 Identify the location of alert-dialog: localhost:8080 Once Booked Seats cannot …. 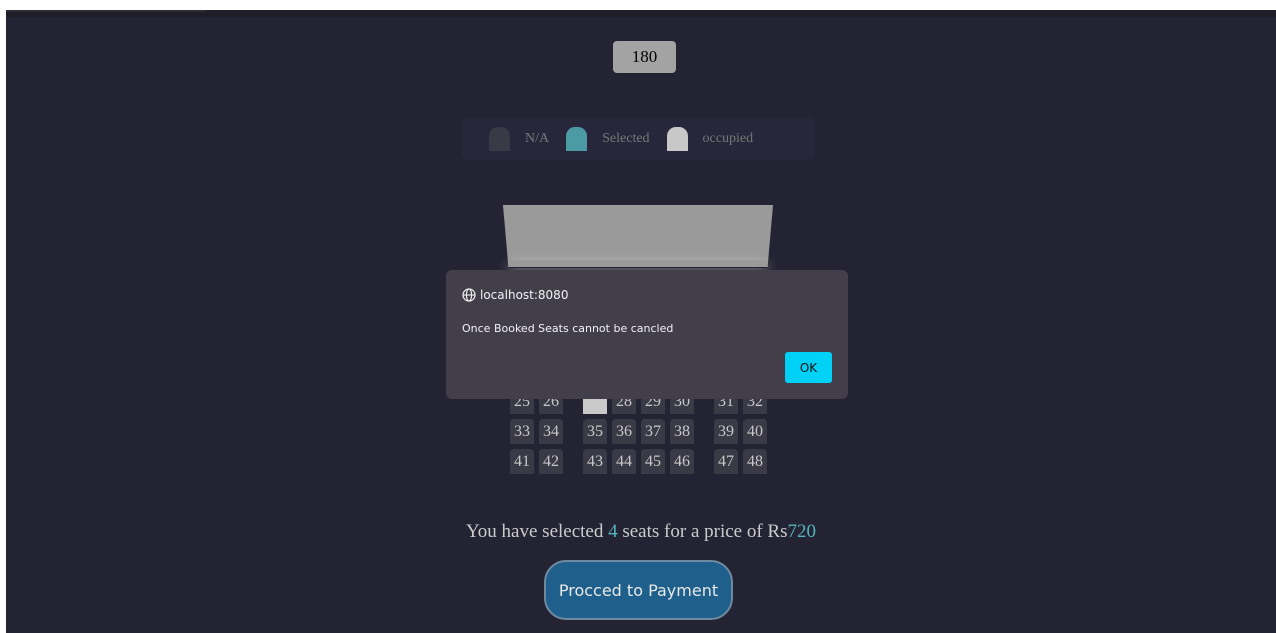
(647, 334).